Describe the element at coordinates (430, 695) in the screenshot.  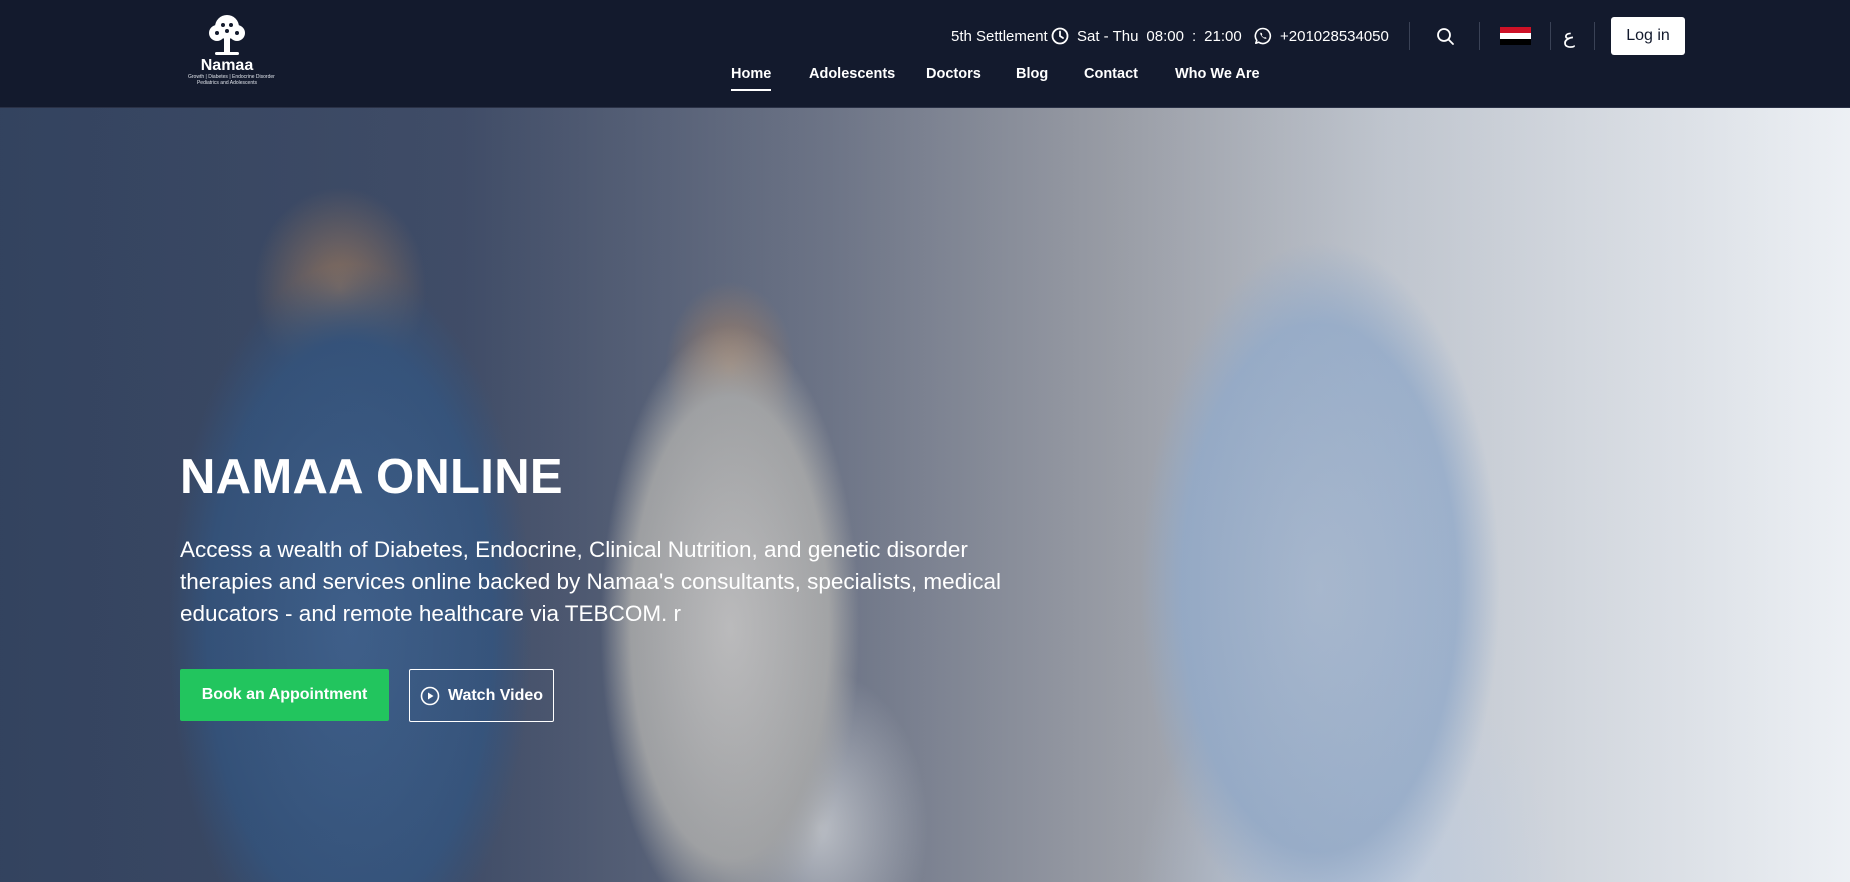
I see `play-circle-icon` at that location.